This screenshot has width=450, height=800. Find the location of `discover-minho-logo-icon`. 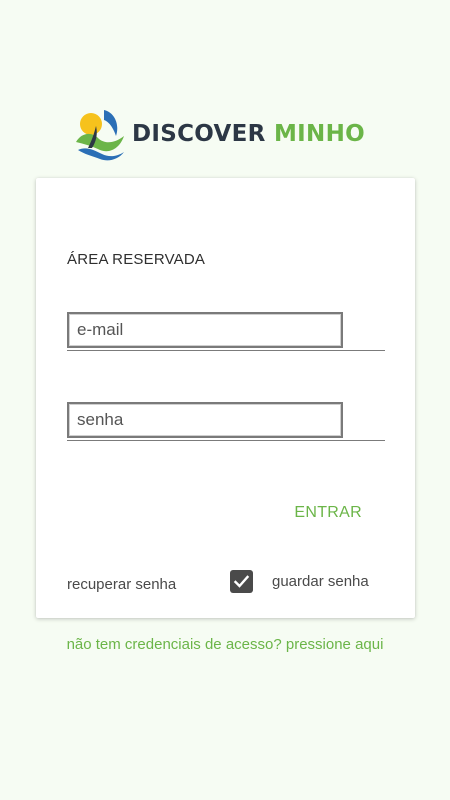

discover-minho-logo-icon is located at coordinates (100, 135).